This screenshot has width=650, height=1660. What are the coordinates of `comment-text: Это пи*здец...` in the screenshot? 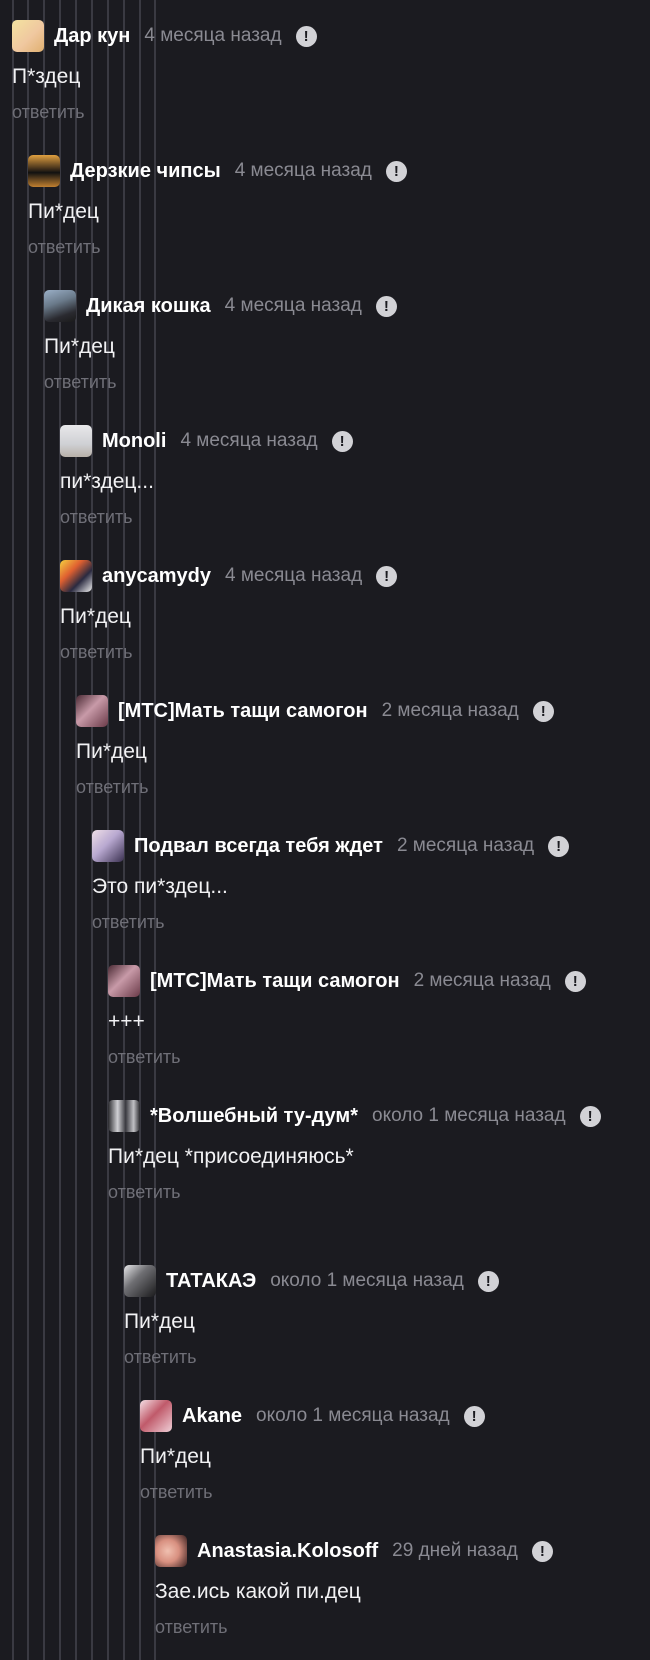 It's located at (160, 886).